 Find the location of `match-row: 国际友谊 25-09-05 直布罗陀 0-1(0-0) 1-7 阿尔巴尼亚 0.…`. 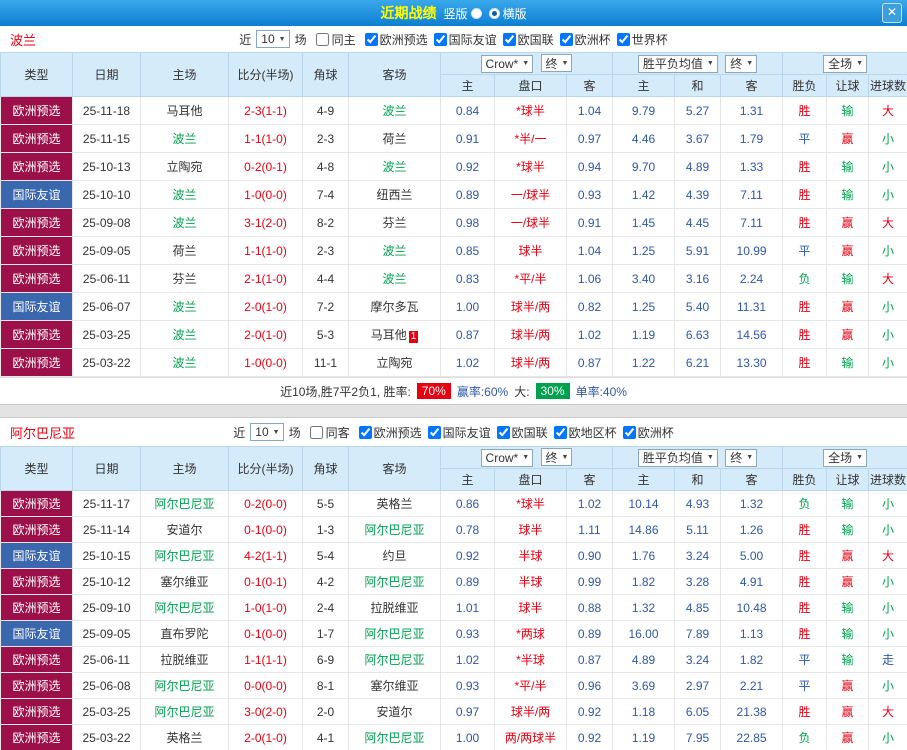

match-row: 国际友谊 25-09-05 直布罗陀 0-1(0-0) 1-7 阿尔巴尼亚 0.… is located at coordinates (453, 633).